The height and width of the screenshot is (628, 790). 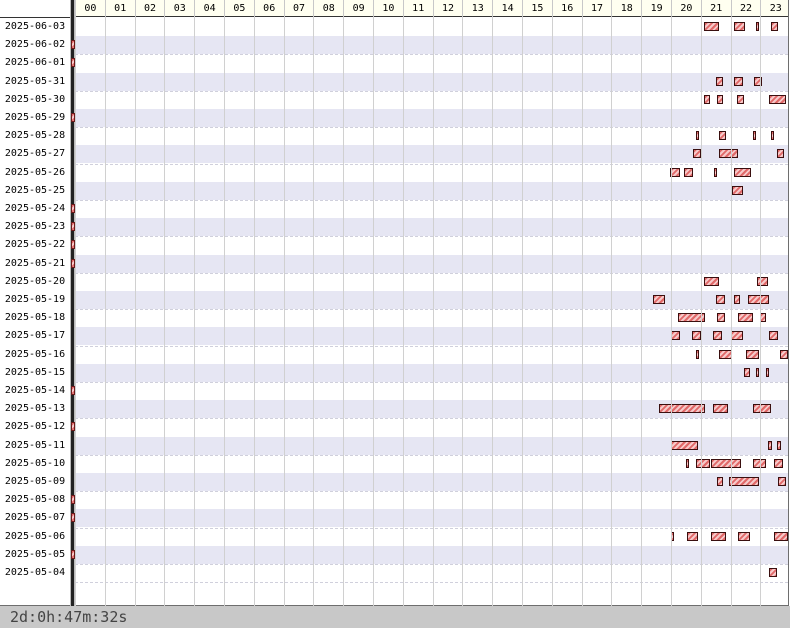 I want to click on date-label: 2025-05-12, so click(x=35, y=427).